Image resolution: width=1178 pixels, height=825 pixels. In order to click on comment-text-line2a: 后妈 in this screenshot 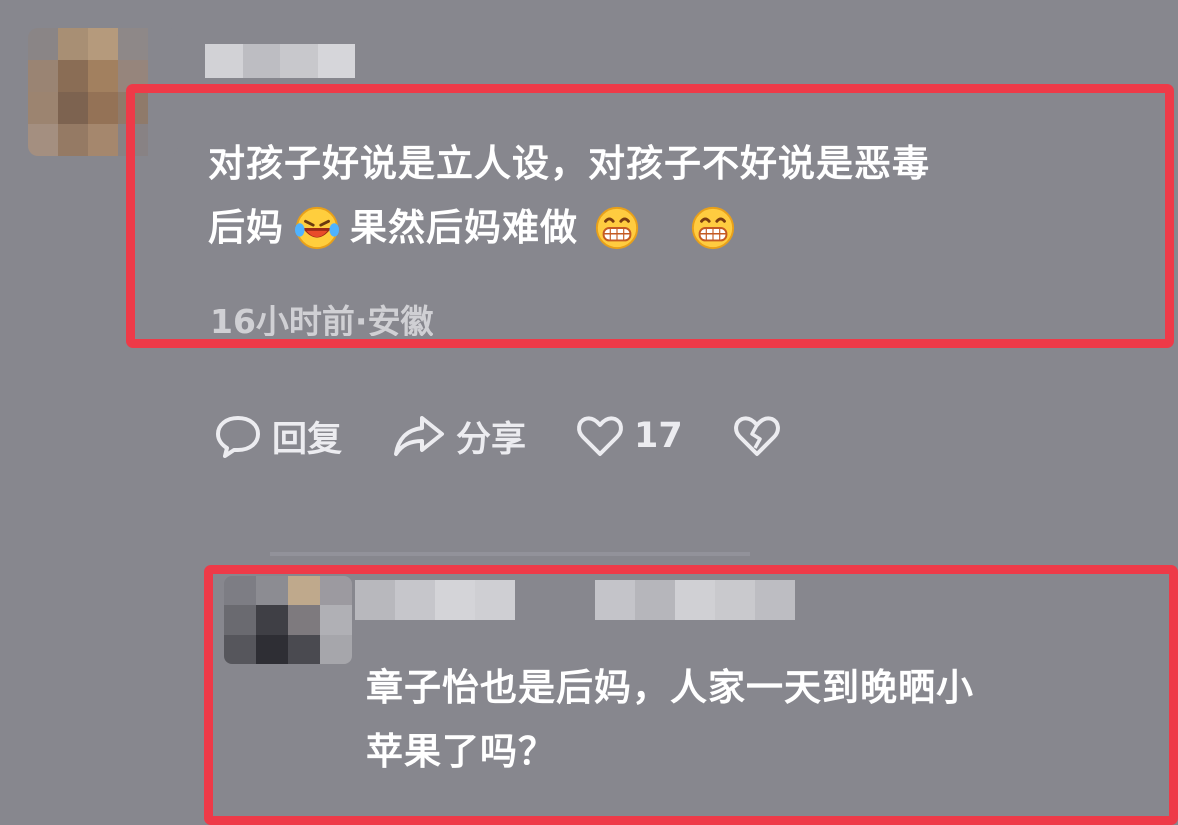, I will do `click(246, 227)`.